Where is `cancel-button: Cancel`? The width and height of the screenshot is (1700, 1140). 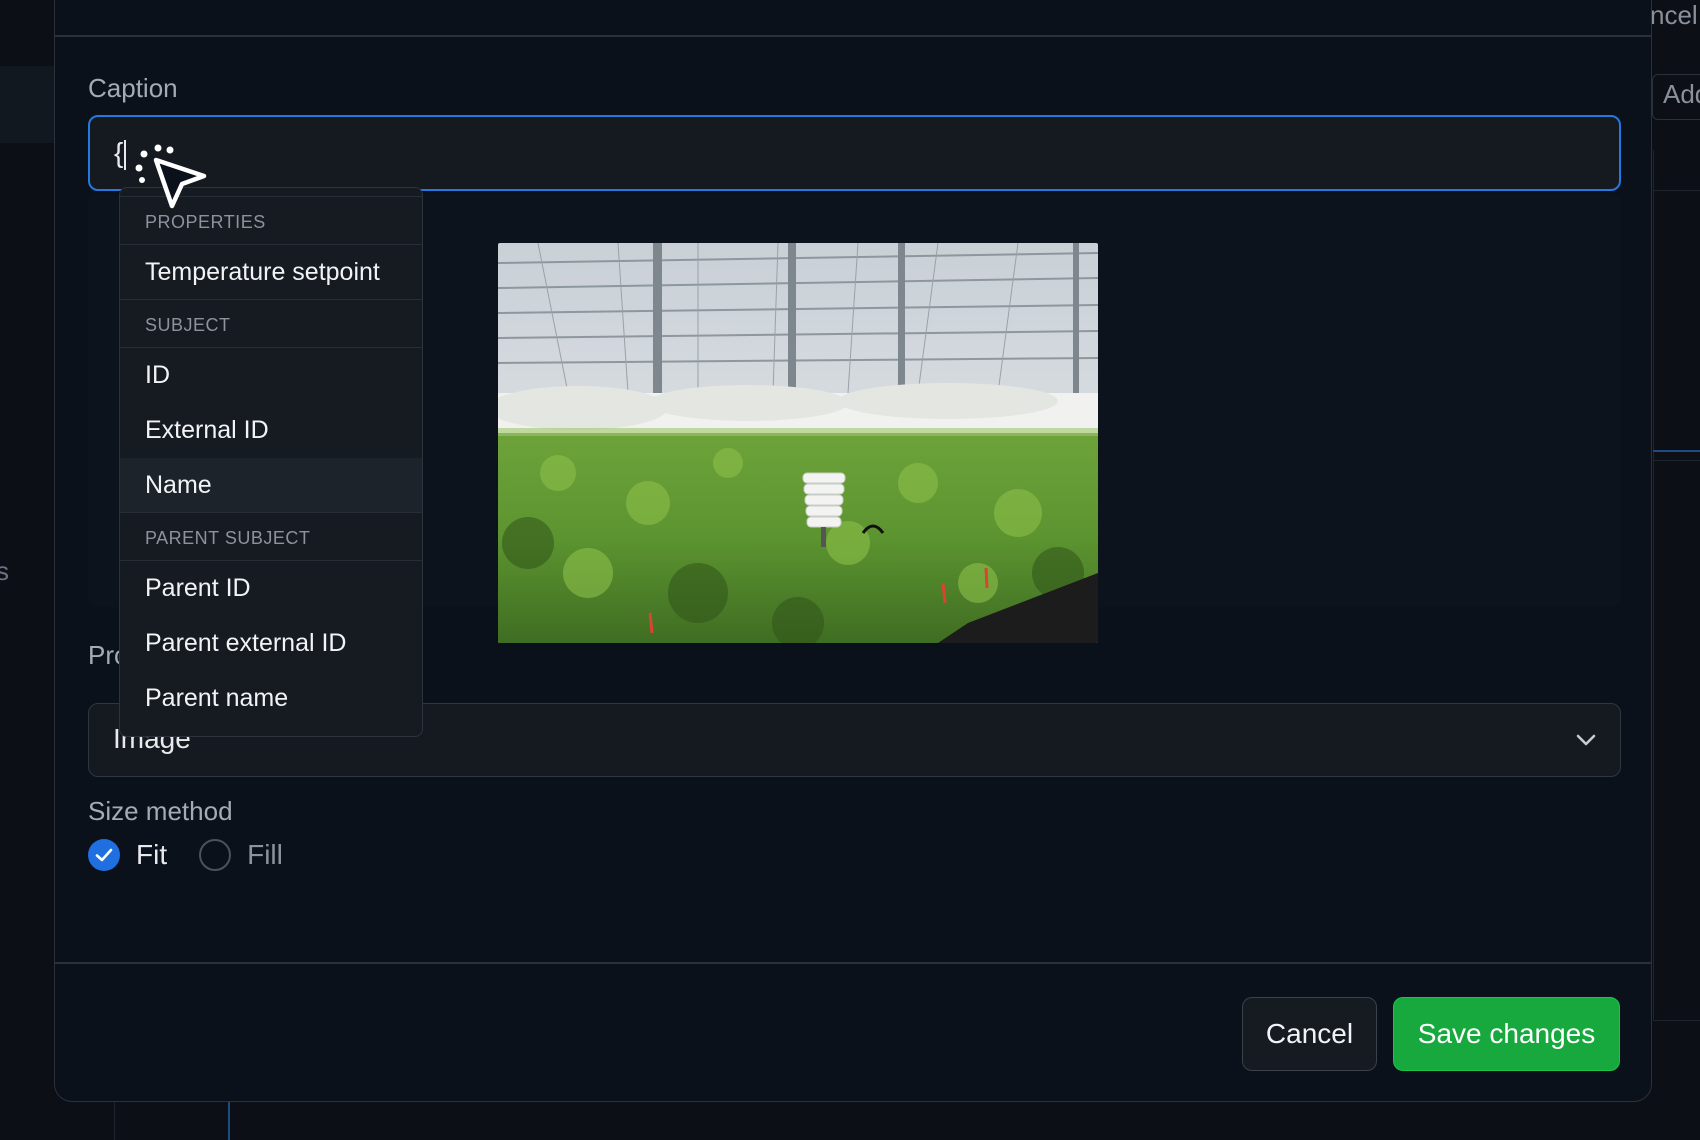 cancel-button: Cancel is located at coordinates (1309, 1034).